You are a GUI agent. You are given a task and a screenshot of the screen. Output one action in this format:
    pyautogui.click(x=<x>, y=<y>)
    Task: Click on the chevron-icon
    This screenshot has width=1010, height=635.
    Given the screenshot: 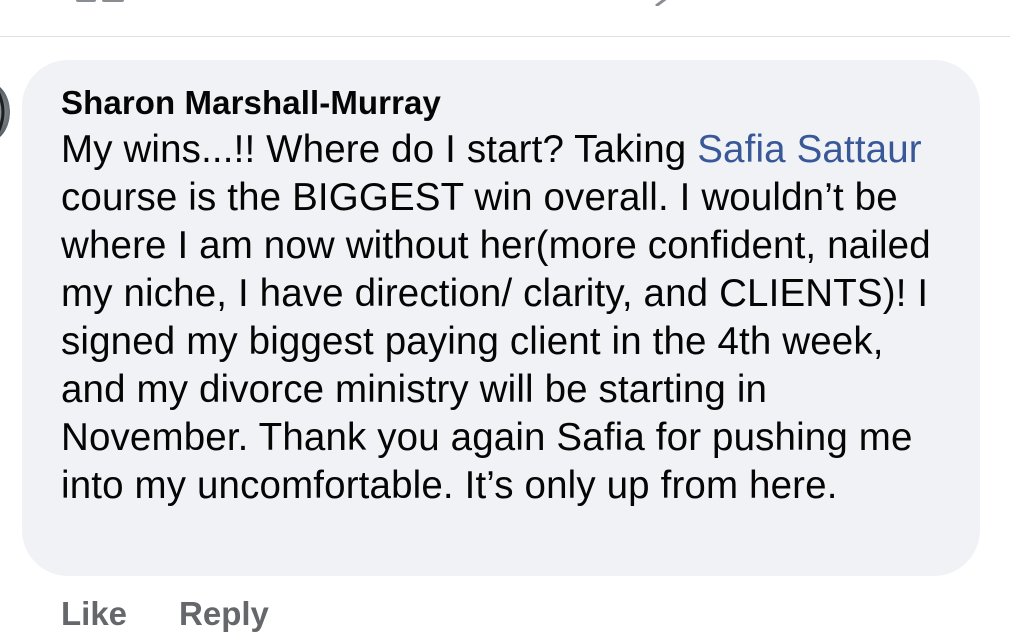 What is the action you would take?
    pyautogui.click(x=662, y=3)
    